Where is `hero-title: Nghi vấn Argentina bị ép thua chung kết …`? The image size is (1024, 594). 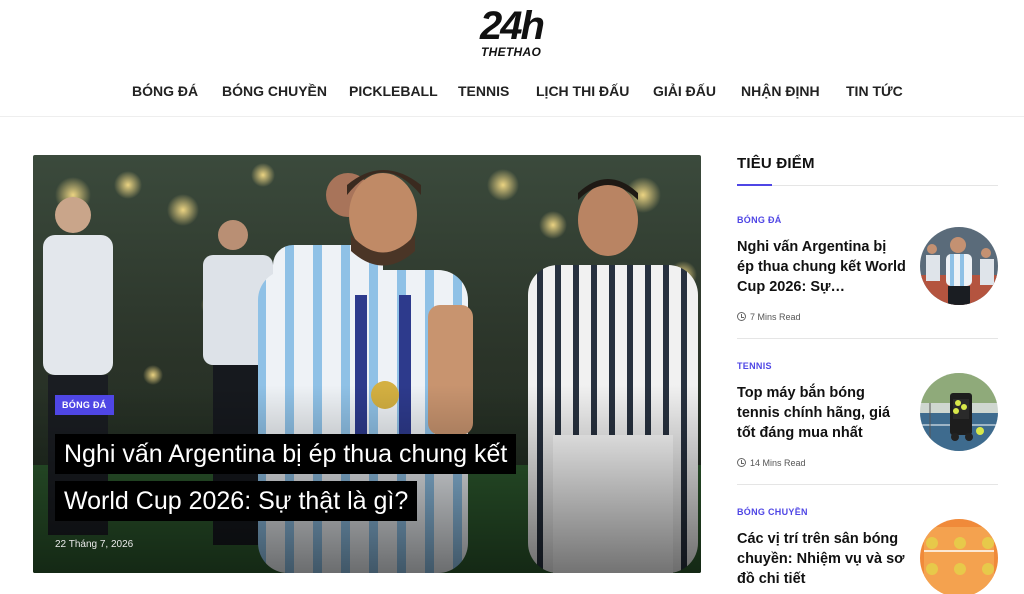
hero-title: Nghi vấn Argentina bị ép thua chung kết … is located at coordinates (315, 478).